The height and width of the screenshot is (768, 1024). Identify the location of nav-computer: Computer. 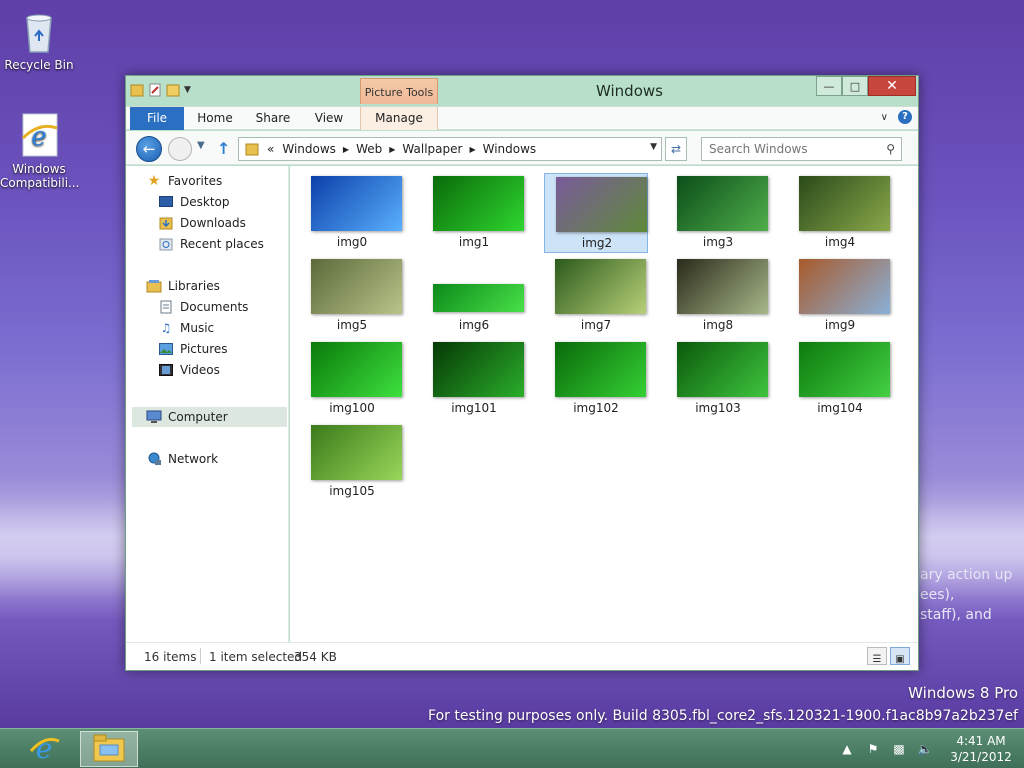
(209, 417).